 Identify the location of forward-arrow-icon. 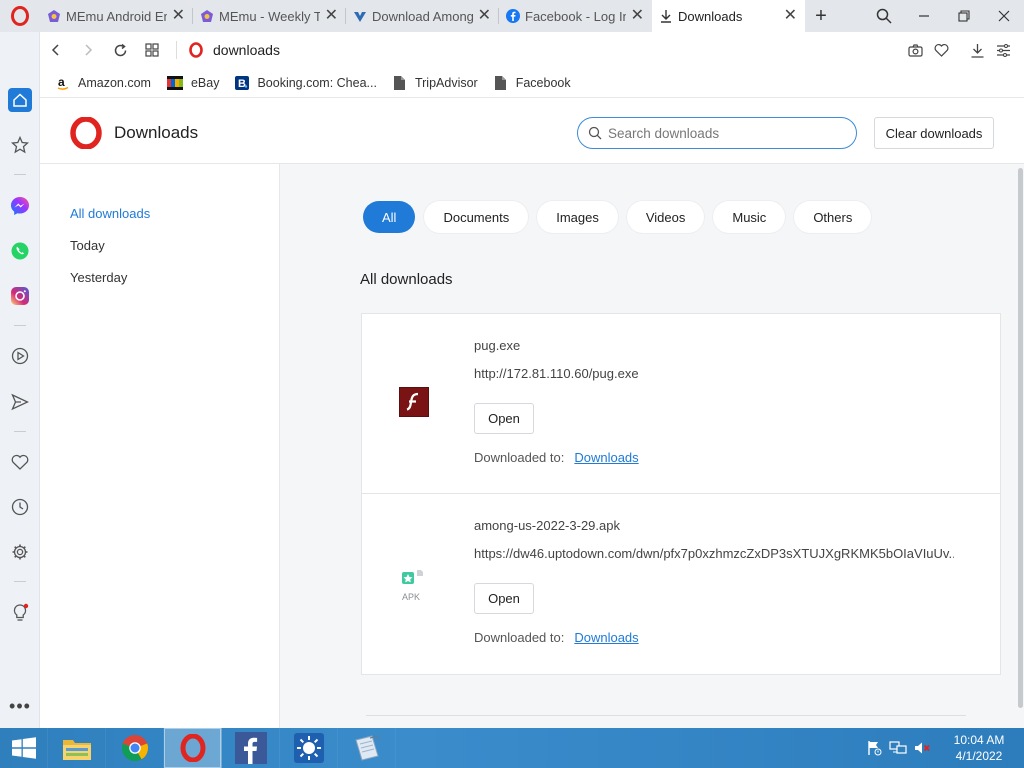
(89, 50).